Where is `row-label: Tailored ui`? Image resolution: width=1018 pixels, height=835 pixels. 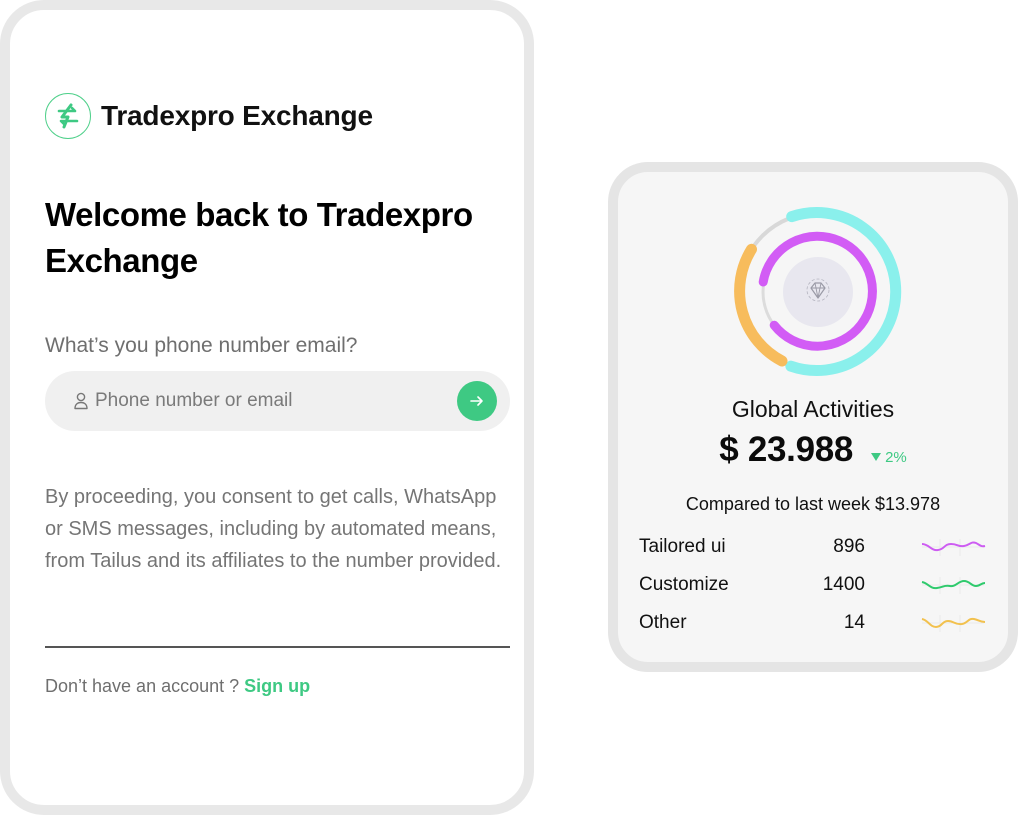
row-label: Tailored ui is located at coordinates (682, 546).